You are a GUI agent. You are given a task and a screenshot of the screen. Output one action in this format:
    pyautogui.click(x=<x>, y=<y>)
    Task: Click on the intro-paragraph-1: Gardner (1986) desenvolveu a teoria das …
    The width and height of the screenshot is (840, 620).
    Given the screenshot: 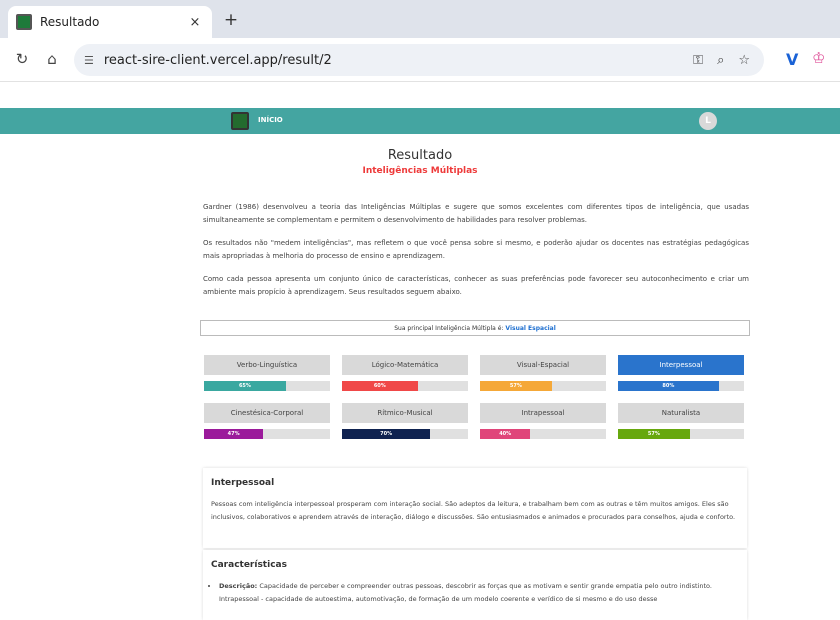 What is the action you would take?
    pyautogui.click(x=476, y=213)
    